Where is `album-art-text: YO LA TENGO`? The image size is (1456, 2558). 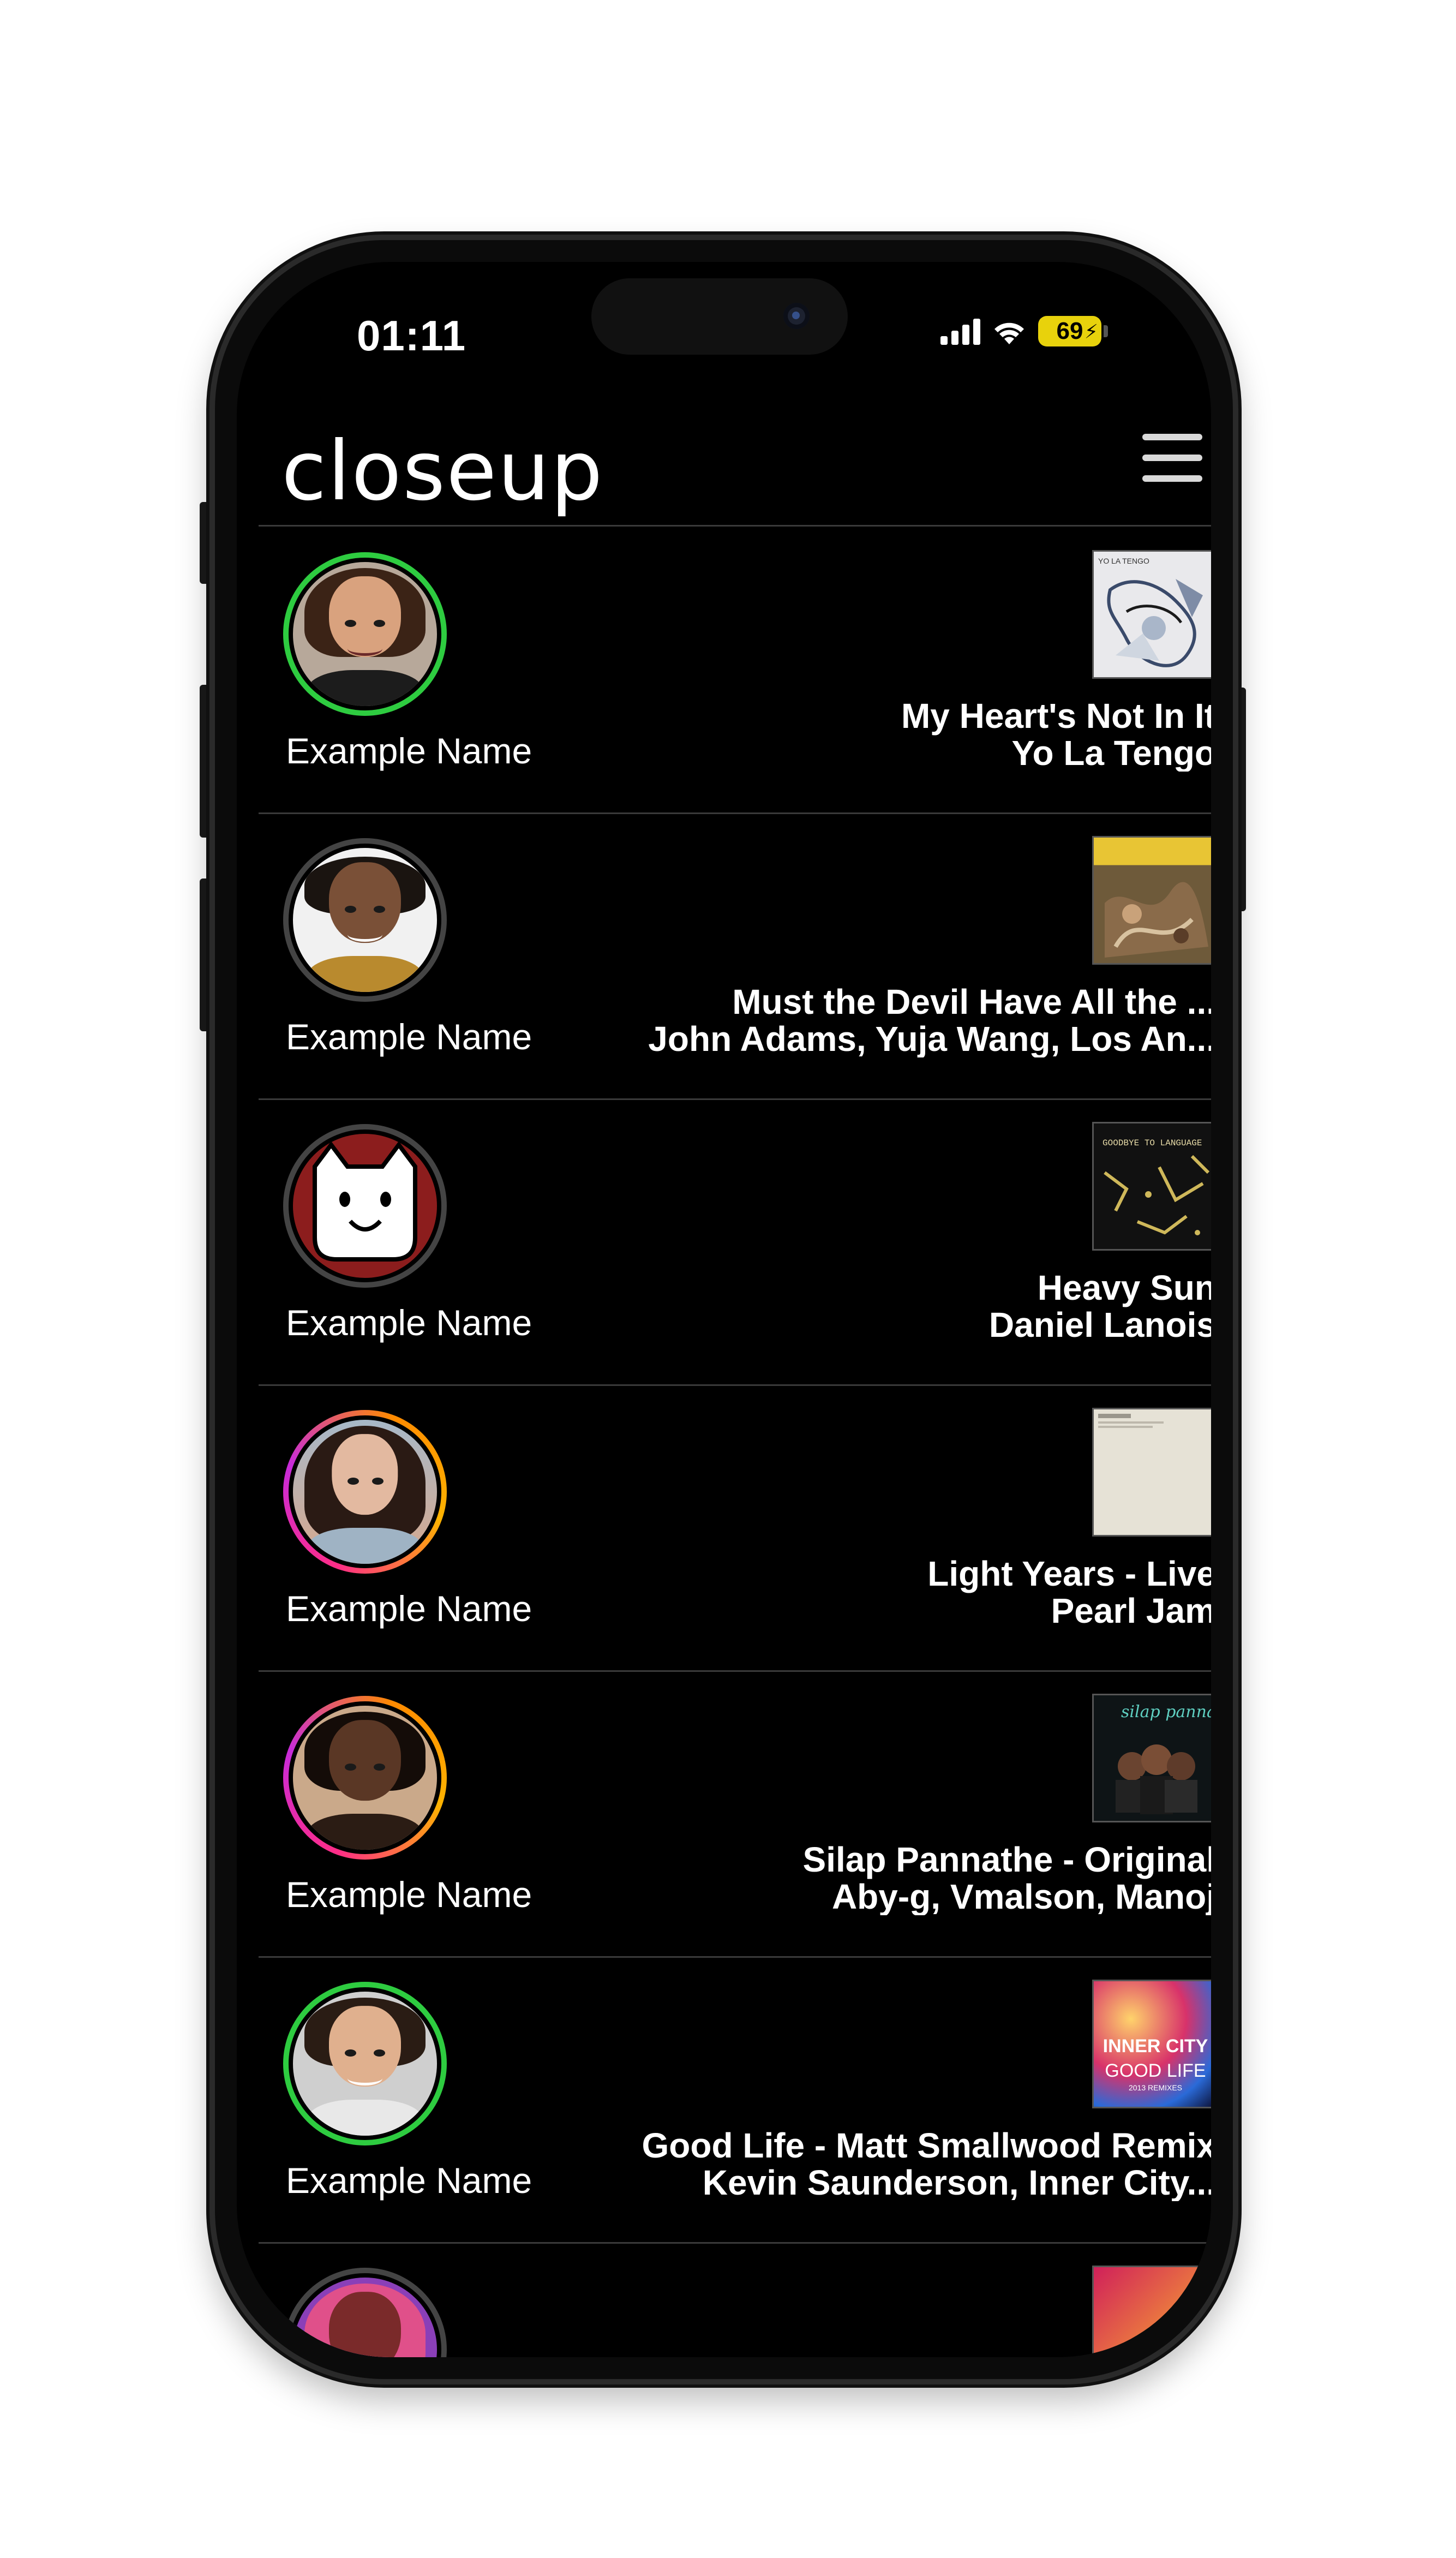 album-art-text: YO LA TENGO is located at coordinates (1123, 561).